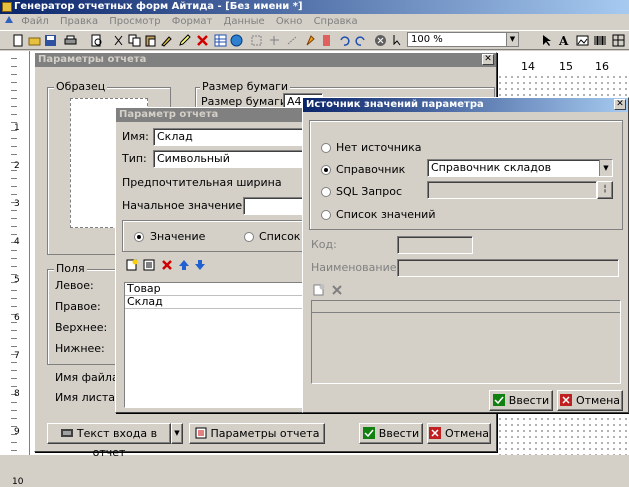 This screenshot has height=487, width=629. I want to click on undo-icon, so click(344, 40).